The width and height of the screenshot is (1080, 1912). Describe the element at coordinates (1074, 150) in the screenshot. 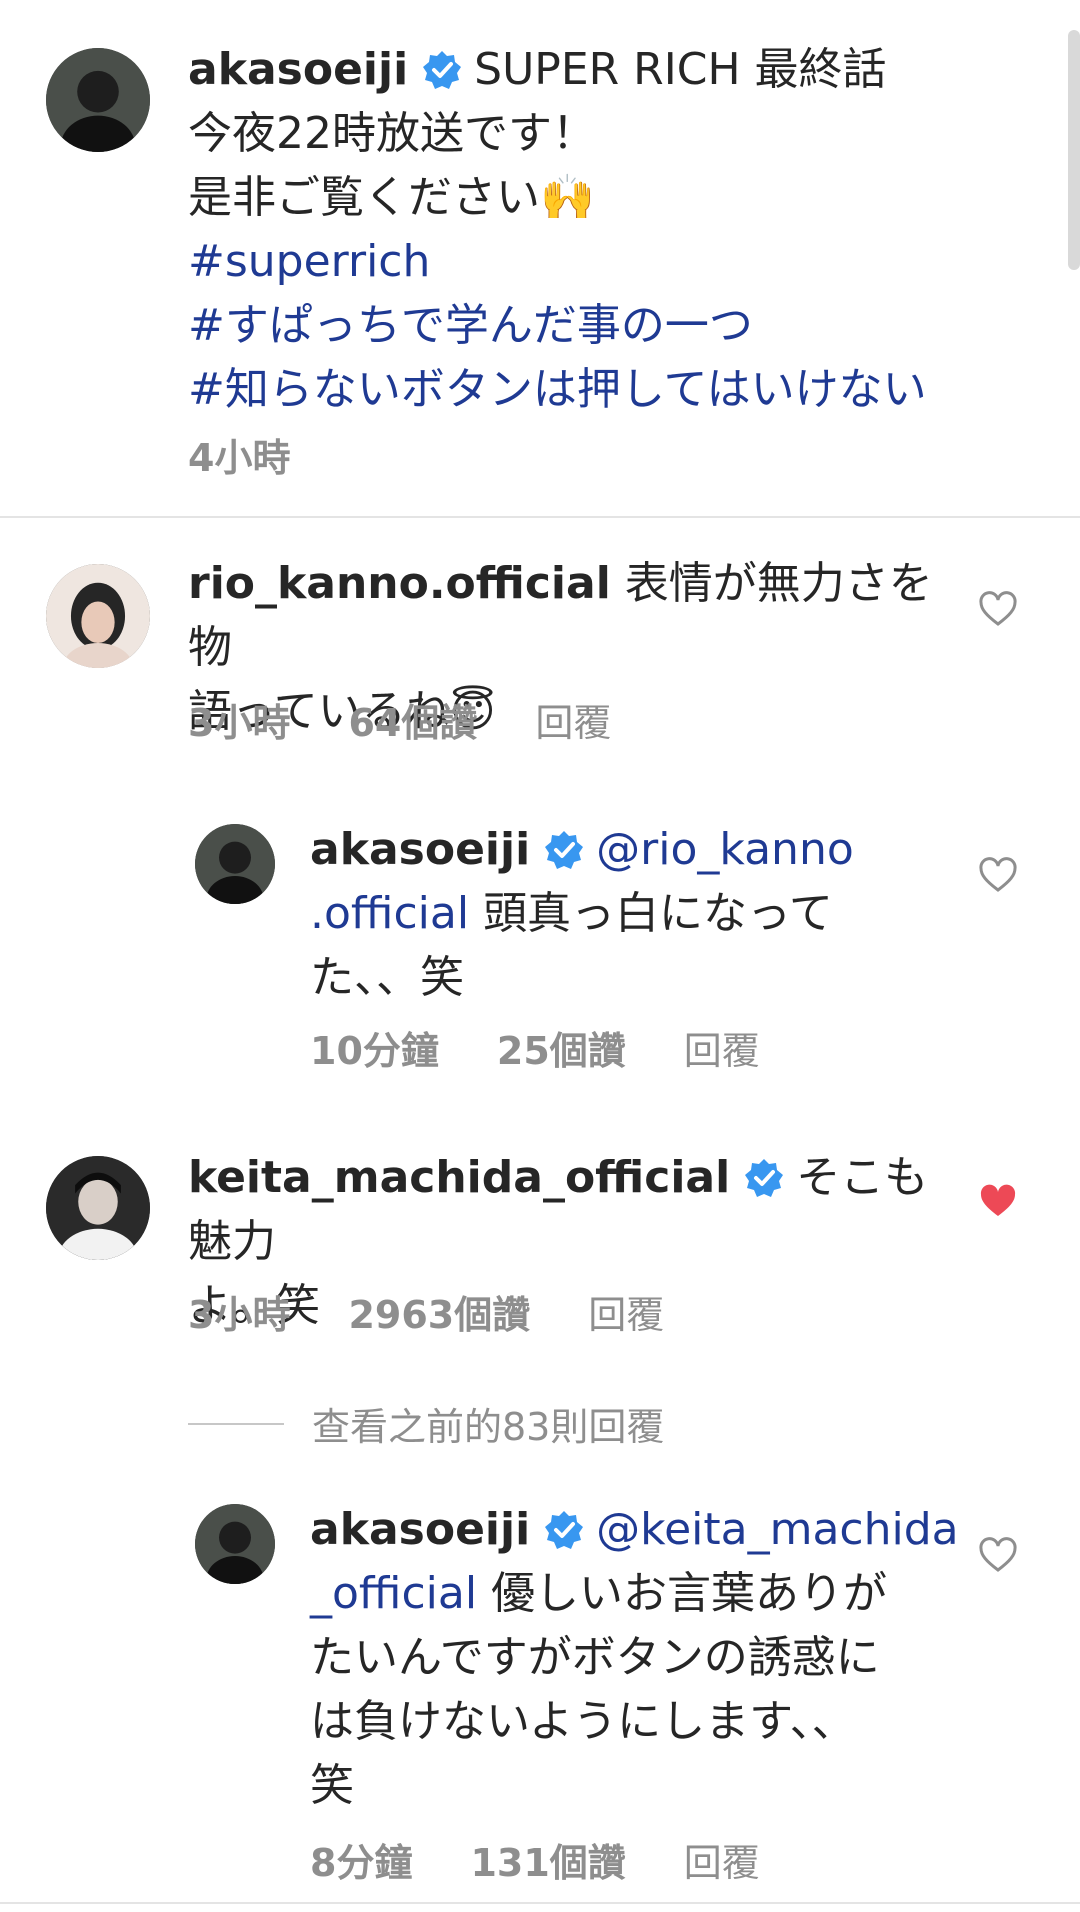

I see `scrollbar` at that location.